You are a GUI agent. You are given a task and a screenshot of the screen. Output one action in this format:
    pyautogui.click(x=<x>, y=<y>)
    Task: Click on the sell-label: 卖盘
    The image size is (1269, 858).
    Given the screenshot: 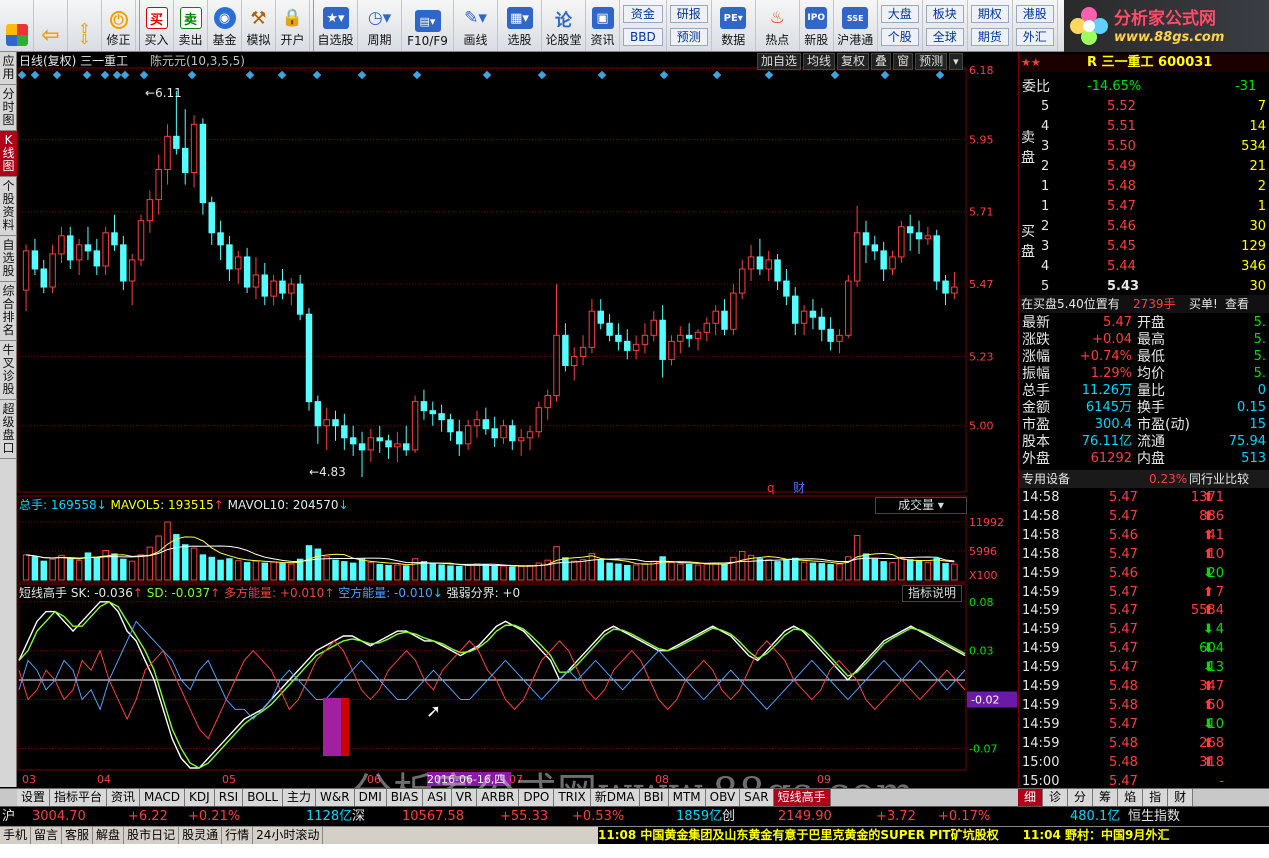 What is the action you would take?
    pyautogui.click(x=1144, y=147)
    